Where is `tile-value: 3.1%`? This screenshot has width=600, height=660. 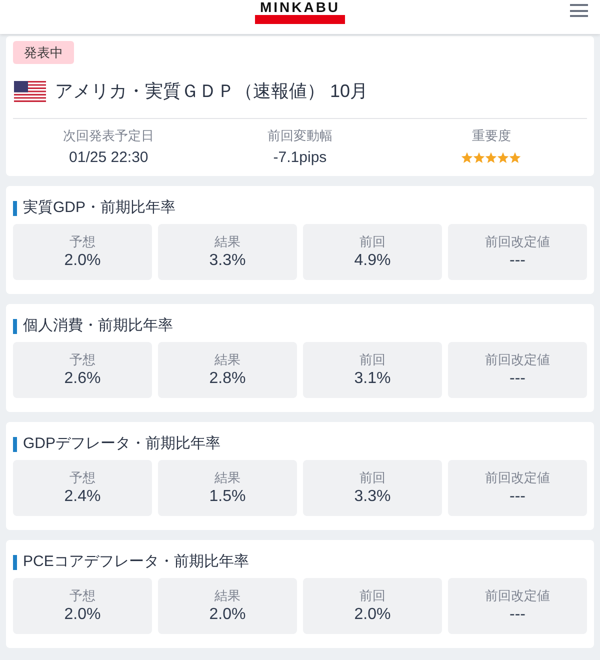 tile-value: 3.1% is located at coordinates (372, 378).